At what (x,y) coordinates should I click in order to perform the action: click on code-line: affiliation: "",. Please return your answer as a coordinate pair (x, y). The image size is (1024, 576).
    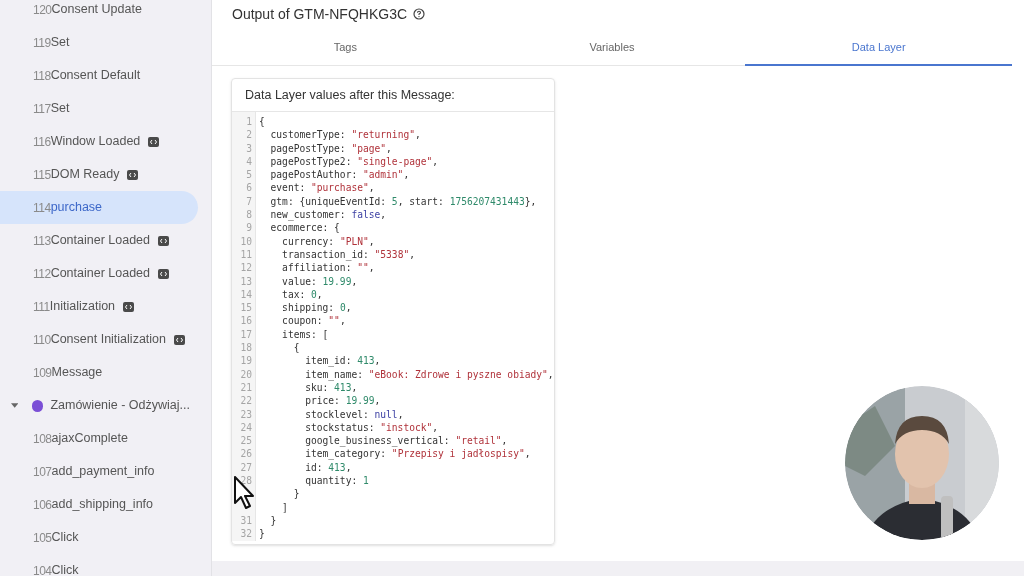
    Looking at the image, I should click on (328, 268).